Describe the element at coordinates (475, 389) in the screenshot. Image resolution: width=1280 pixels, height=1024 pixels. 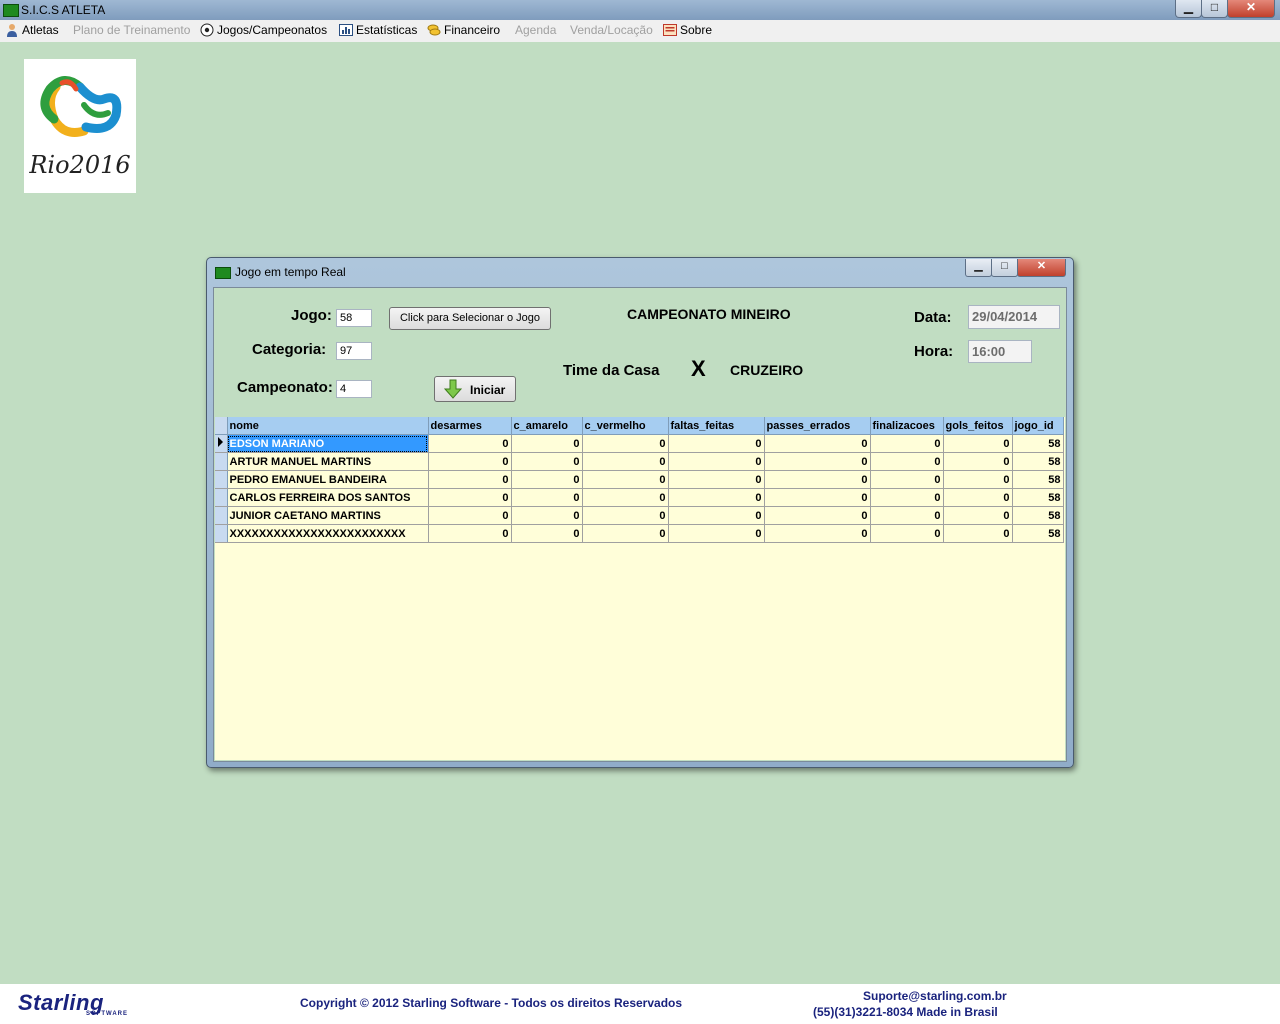
I see `start-button: Iniciar` at that location.